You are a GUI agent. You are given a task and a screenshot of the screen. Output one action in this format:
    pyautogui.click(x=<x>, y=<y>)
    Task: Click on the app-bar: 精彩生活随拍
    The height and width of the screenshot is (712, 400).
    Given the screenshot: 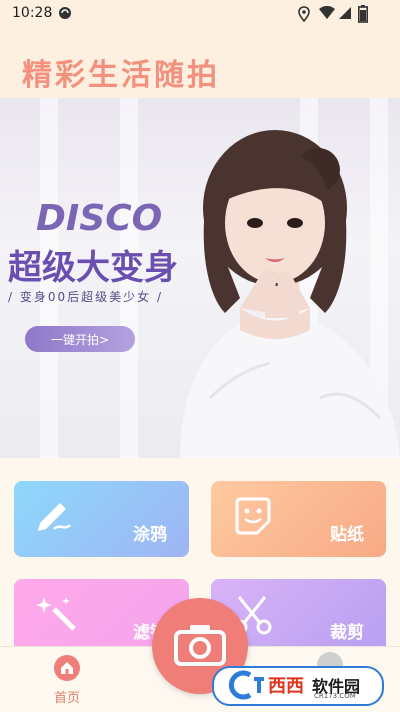 What is the action you would take?
    pyautogui.click(x=200, y=63)
    